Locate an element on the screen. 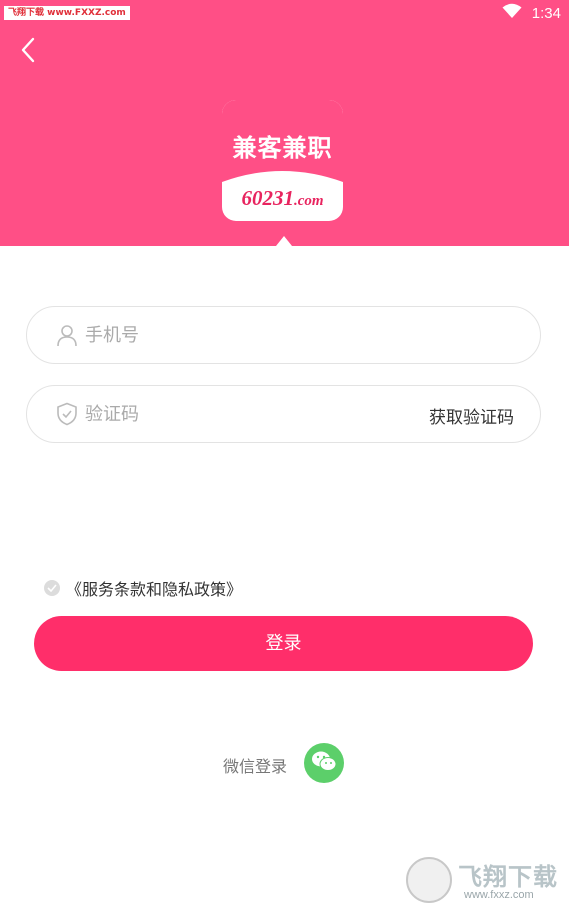 Image resolution: width=569 pixels, height=913 pixels. phone-input is located at coordinates (250, 335).